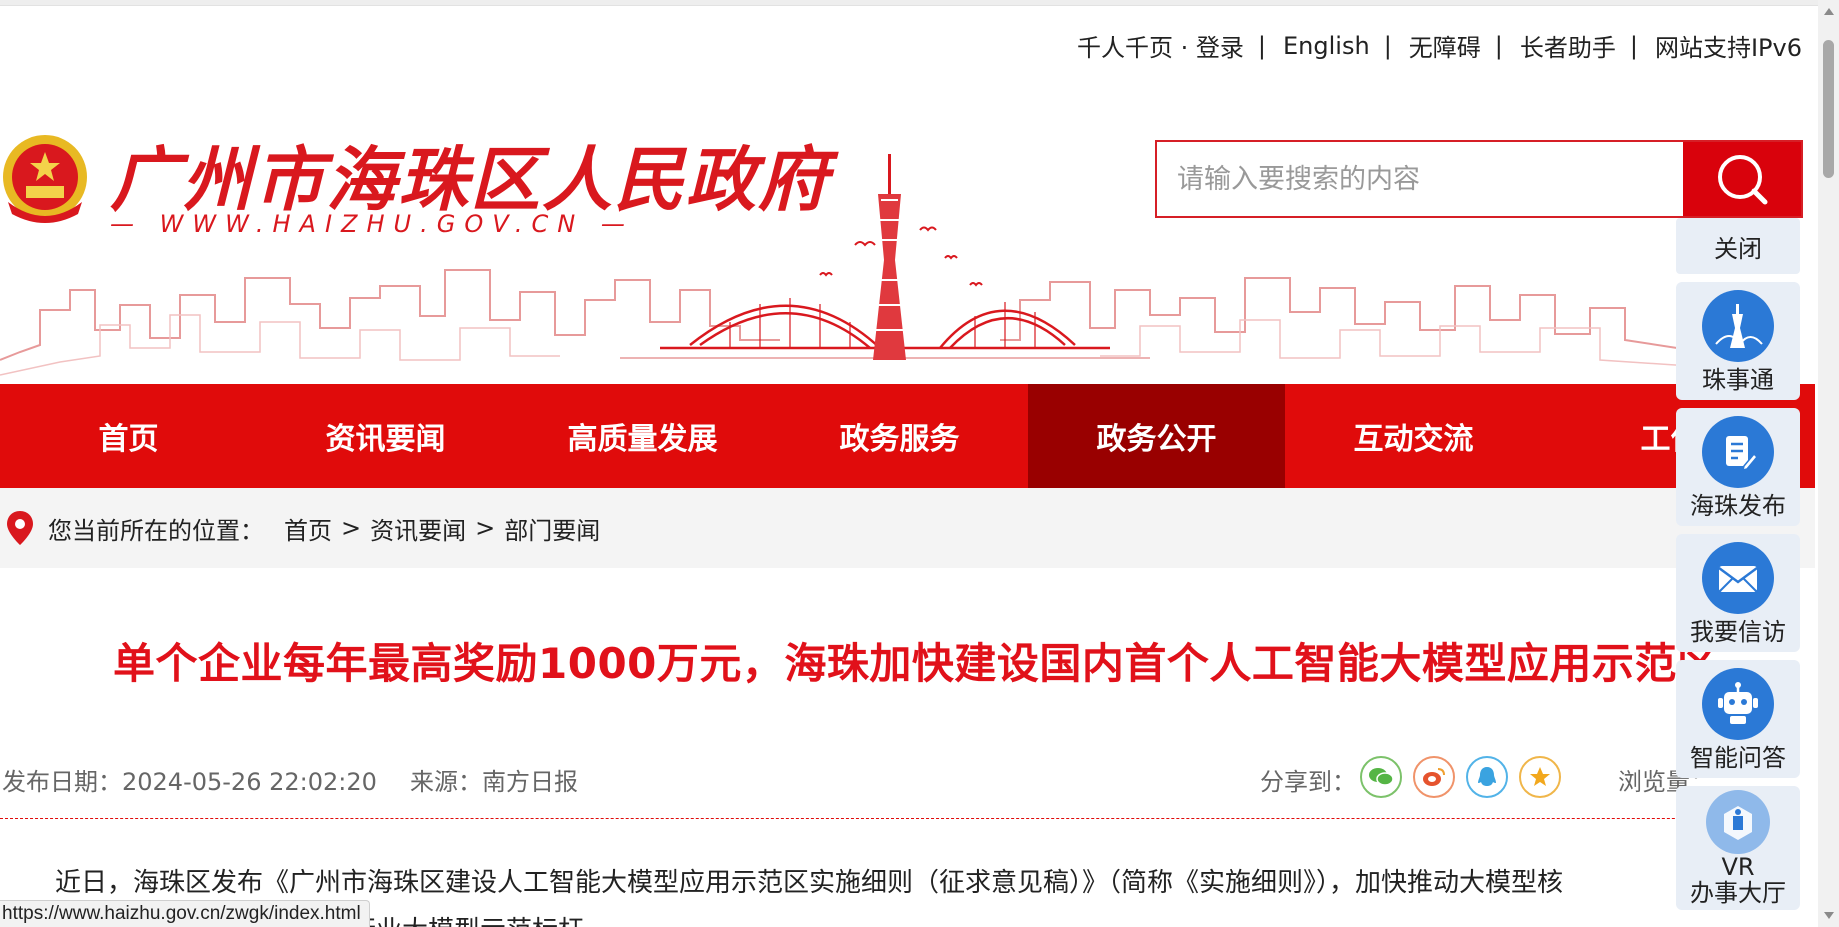 This screenshot has height=927, width=1839. What do you see at coordinates (1738, 758) in the screenshot?
I see `side-button-label: 智能问答` at bounding box center [1738, 758].